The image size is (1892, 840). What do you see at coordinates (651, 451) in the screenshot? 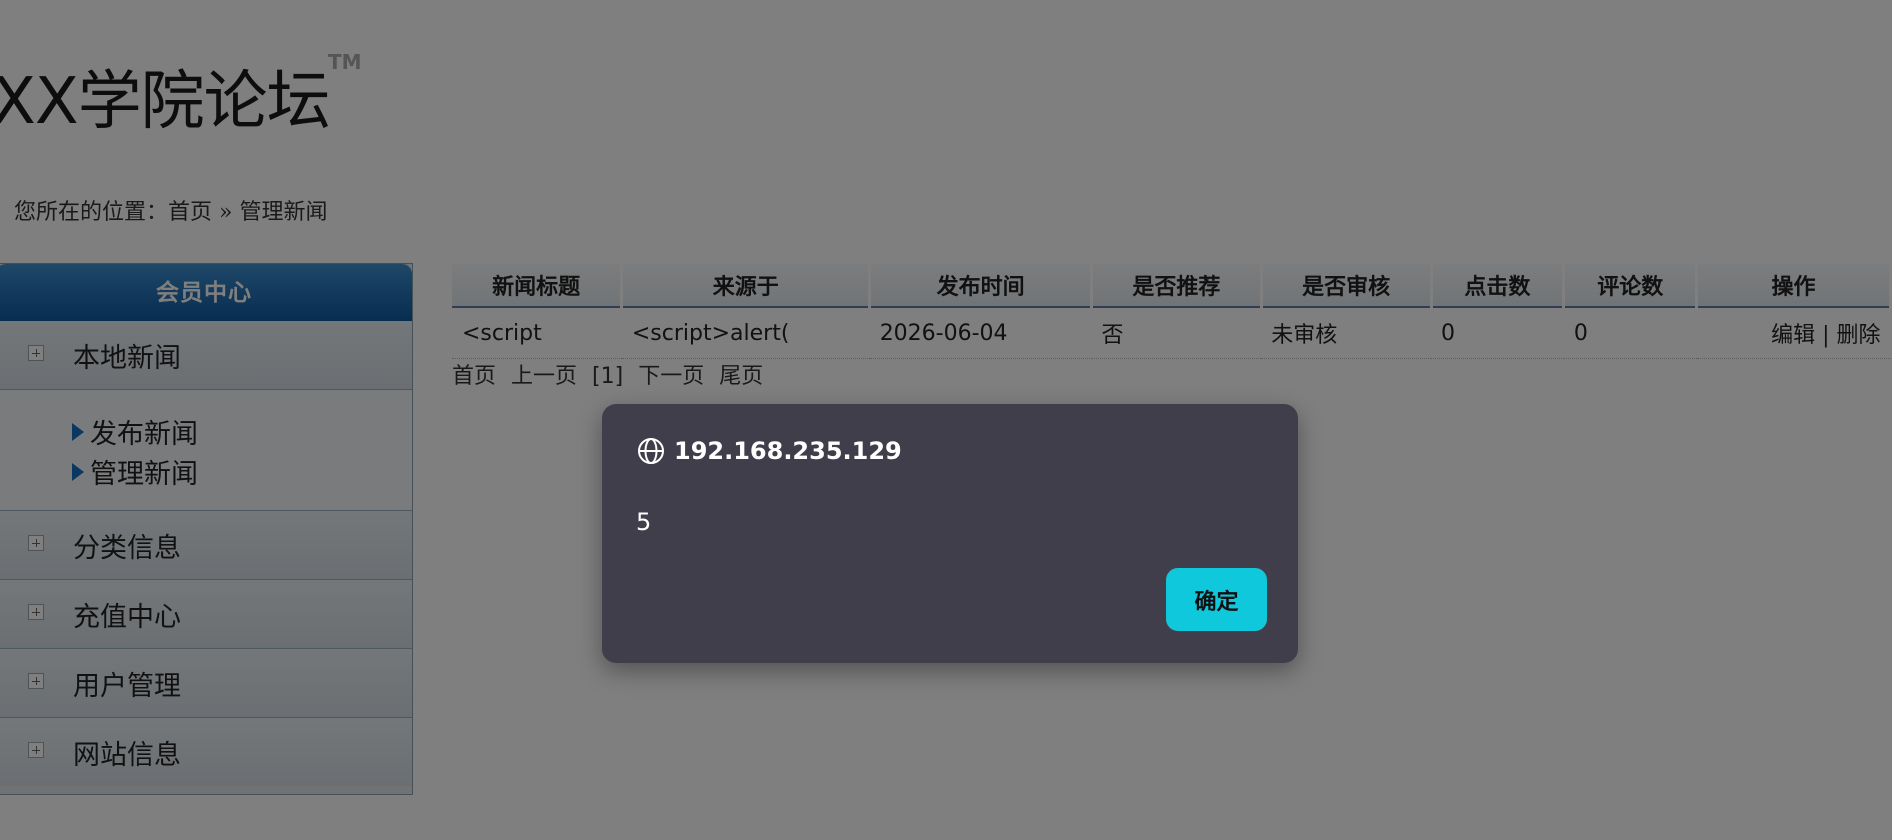
I see `globe-icon` at bounding box center [651, 451].